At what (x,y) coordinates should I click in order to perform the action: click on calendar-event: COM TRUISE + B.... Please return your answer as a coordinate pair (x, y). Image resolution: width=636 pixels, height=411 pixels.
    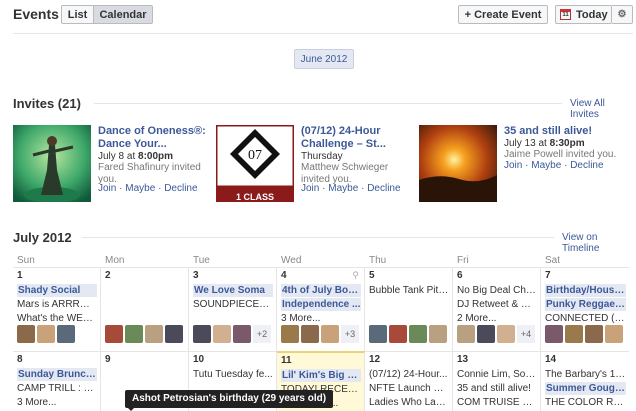
    Looking at the image, I should click on (497, 402).